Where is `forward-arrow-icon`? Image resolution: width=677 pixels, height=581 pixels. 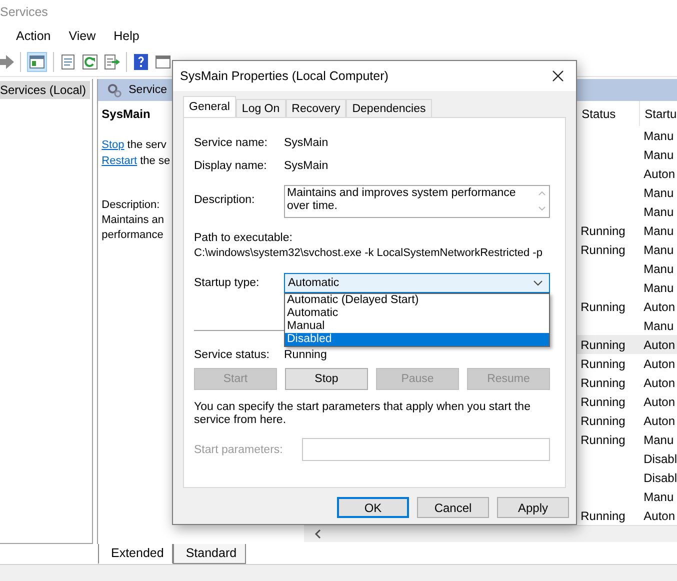
forward-arrow-icon is located at coordinates (7, 62).